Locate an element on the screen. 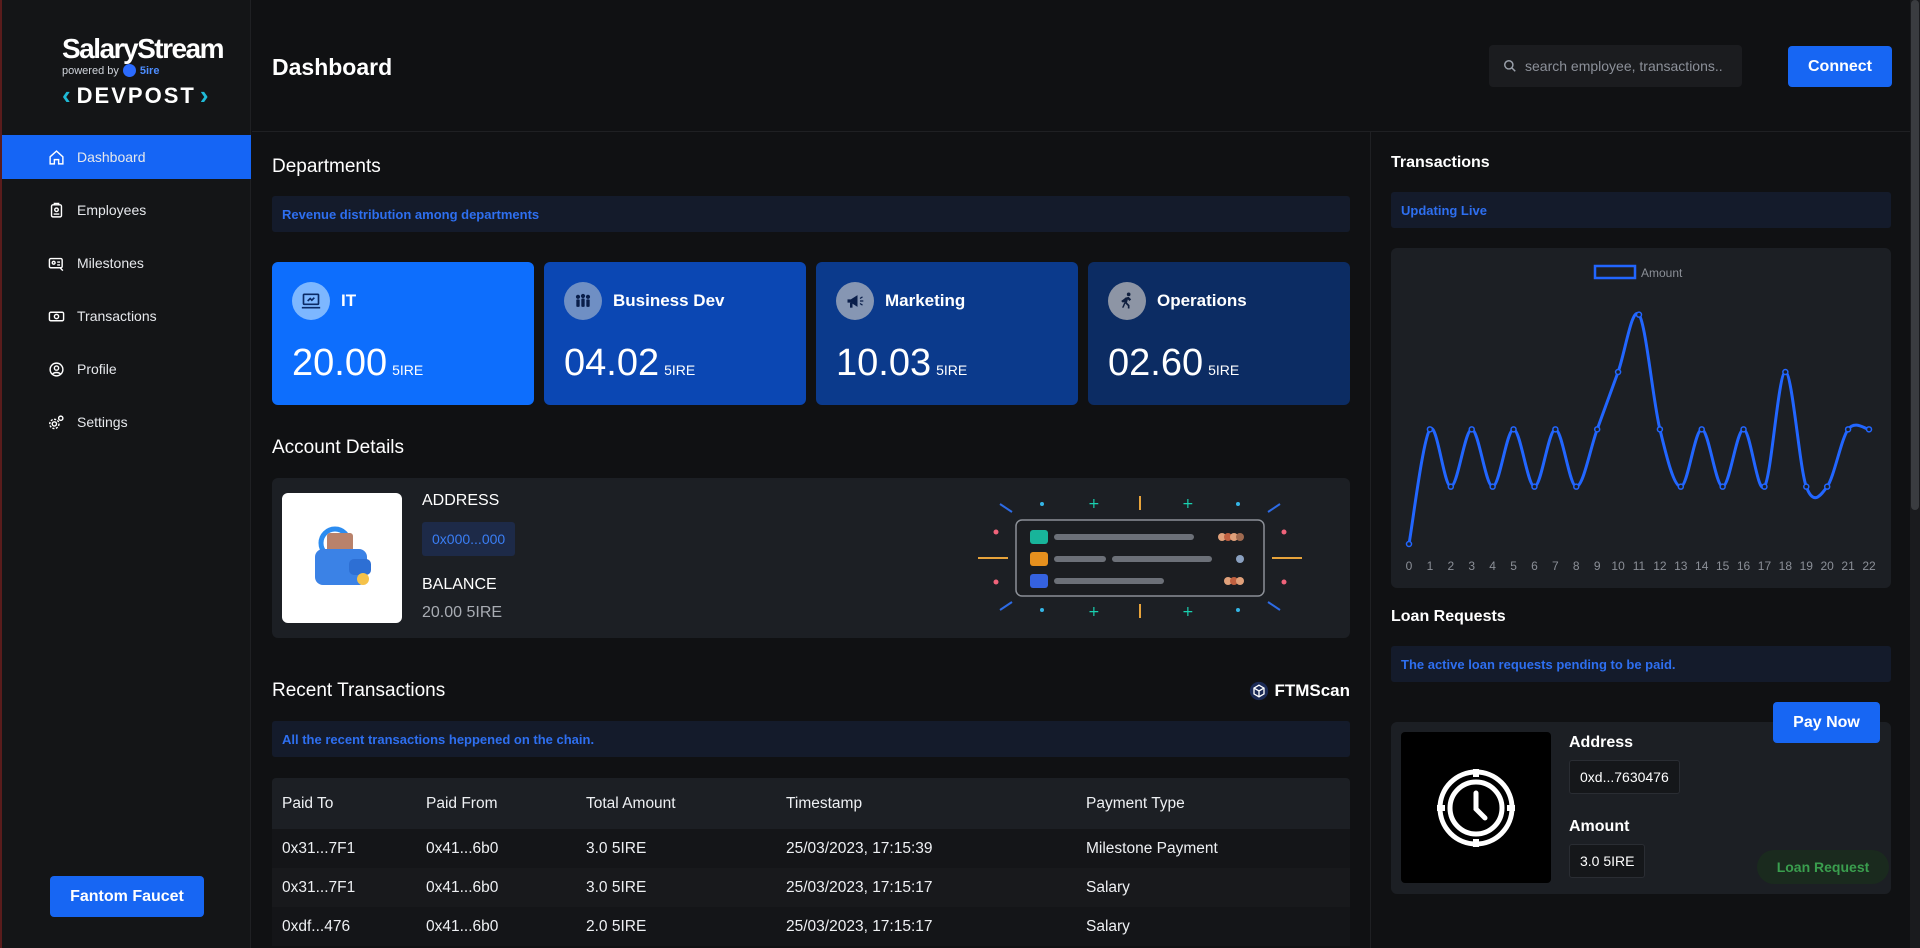  x-tick-label: 7 is located at coordinates (1555, 566).